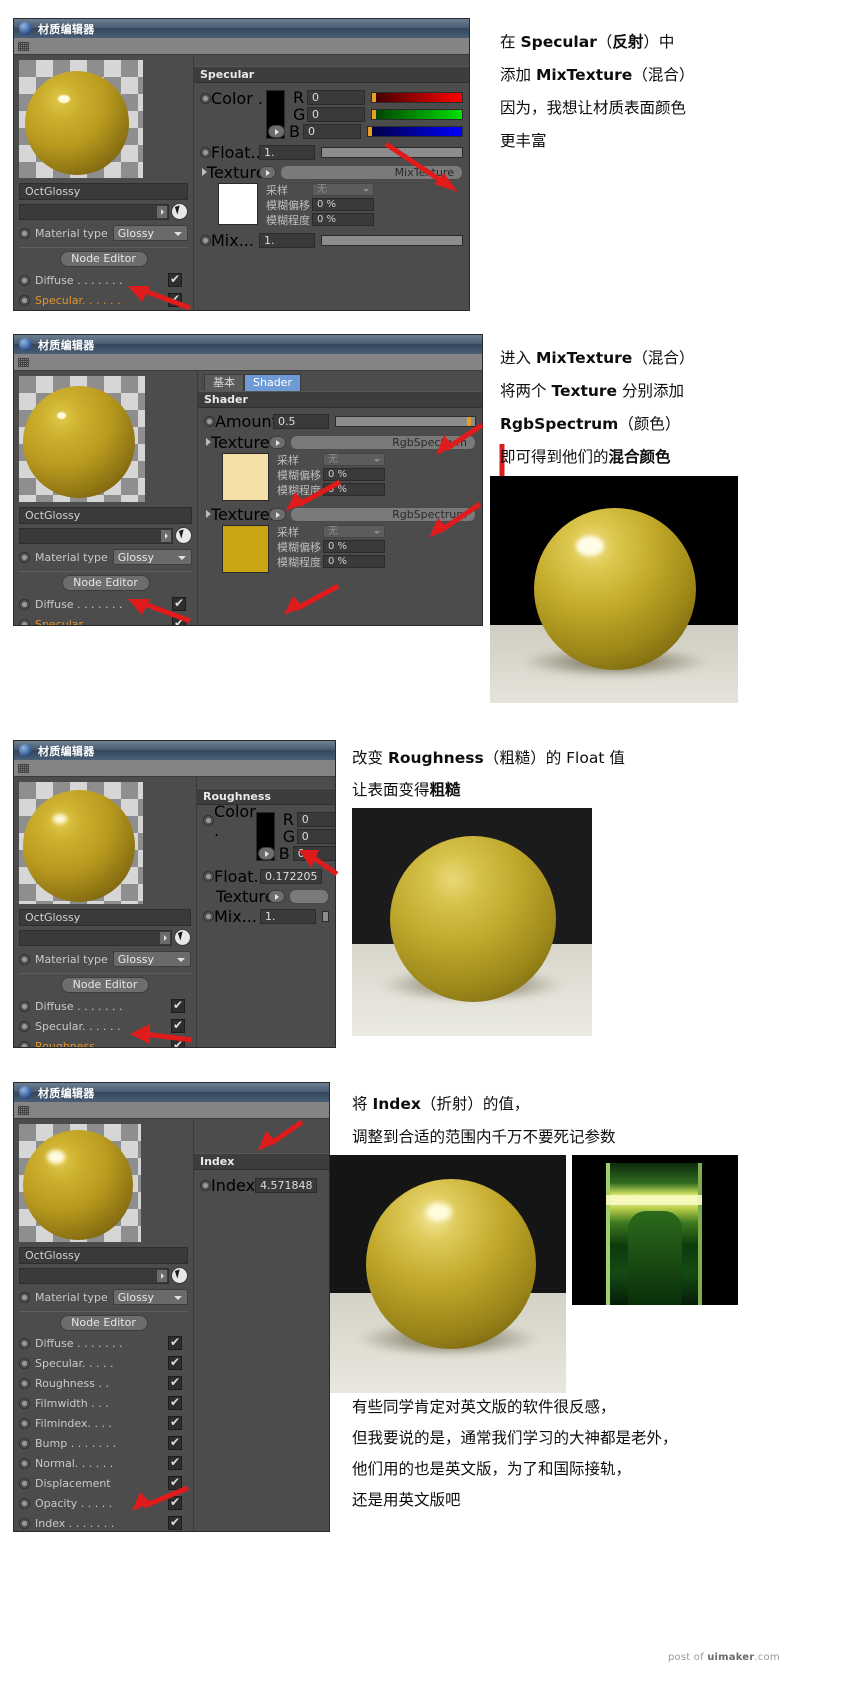 The image size is (850, 1684). I want to click on tab-shader: Shader, so click(272, 382).